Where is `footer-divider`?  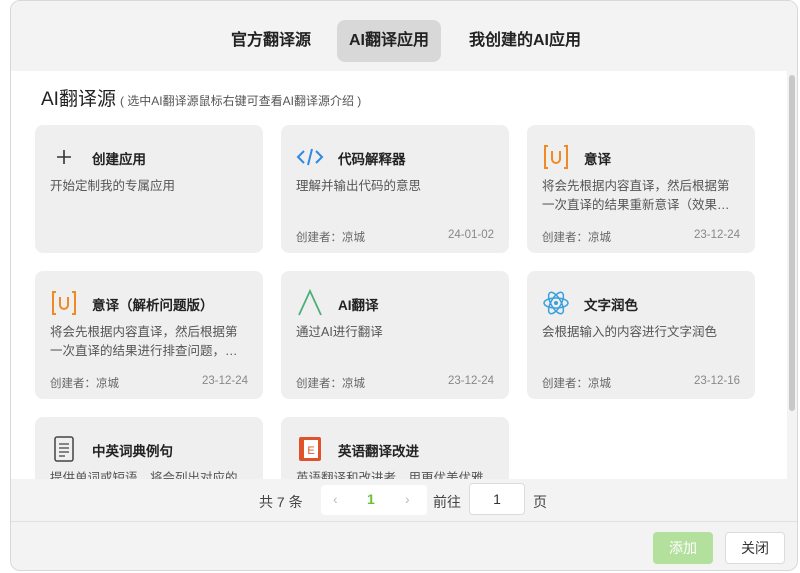 footer-divider is located at coordinates (404, 521).